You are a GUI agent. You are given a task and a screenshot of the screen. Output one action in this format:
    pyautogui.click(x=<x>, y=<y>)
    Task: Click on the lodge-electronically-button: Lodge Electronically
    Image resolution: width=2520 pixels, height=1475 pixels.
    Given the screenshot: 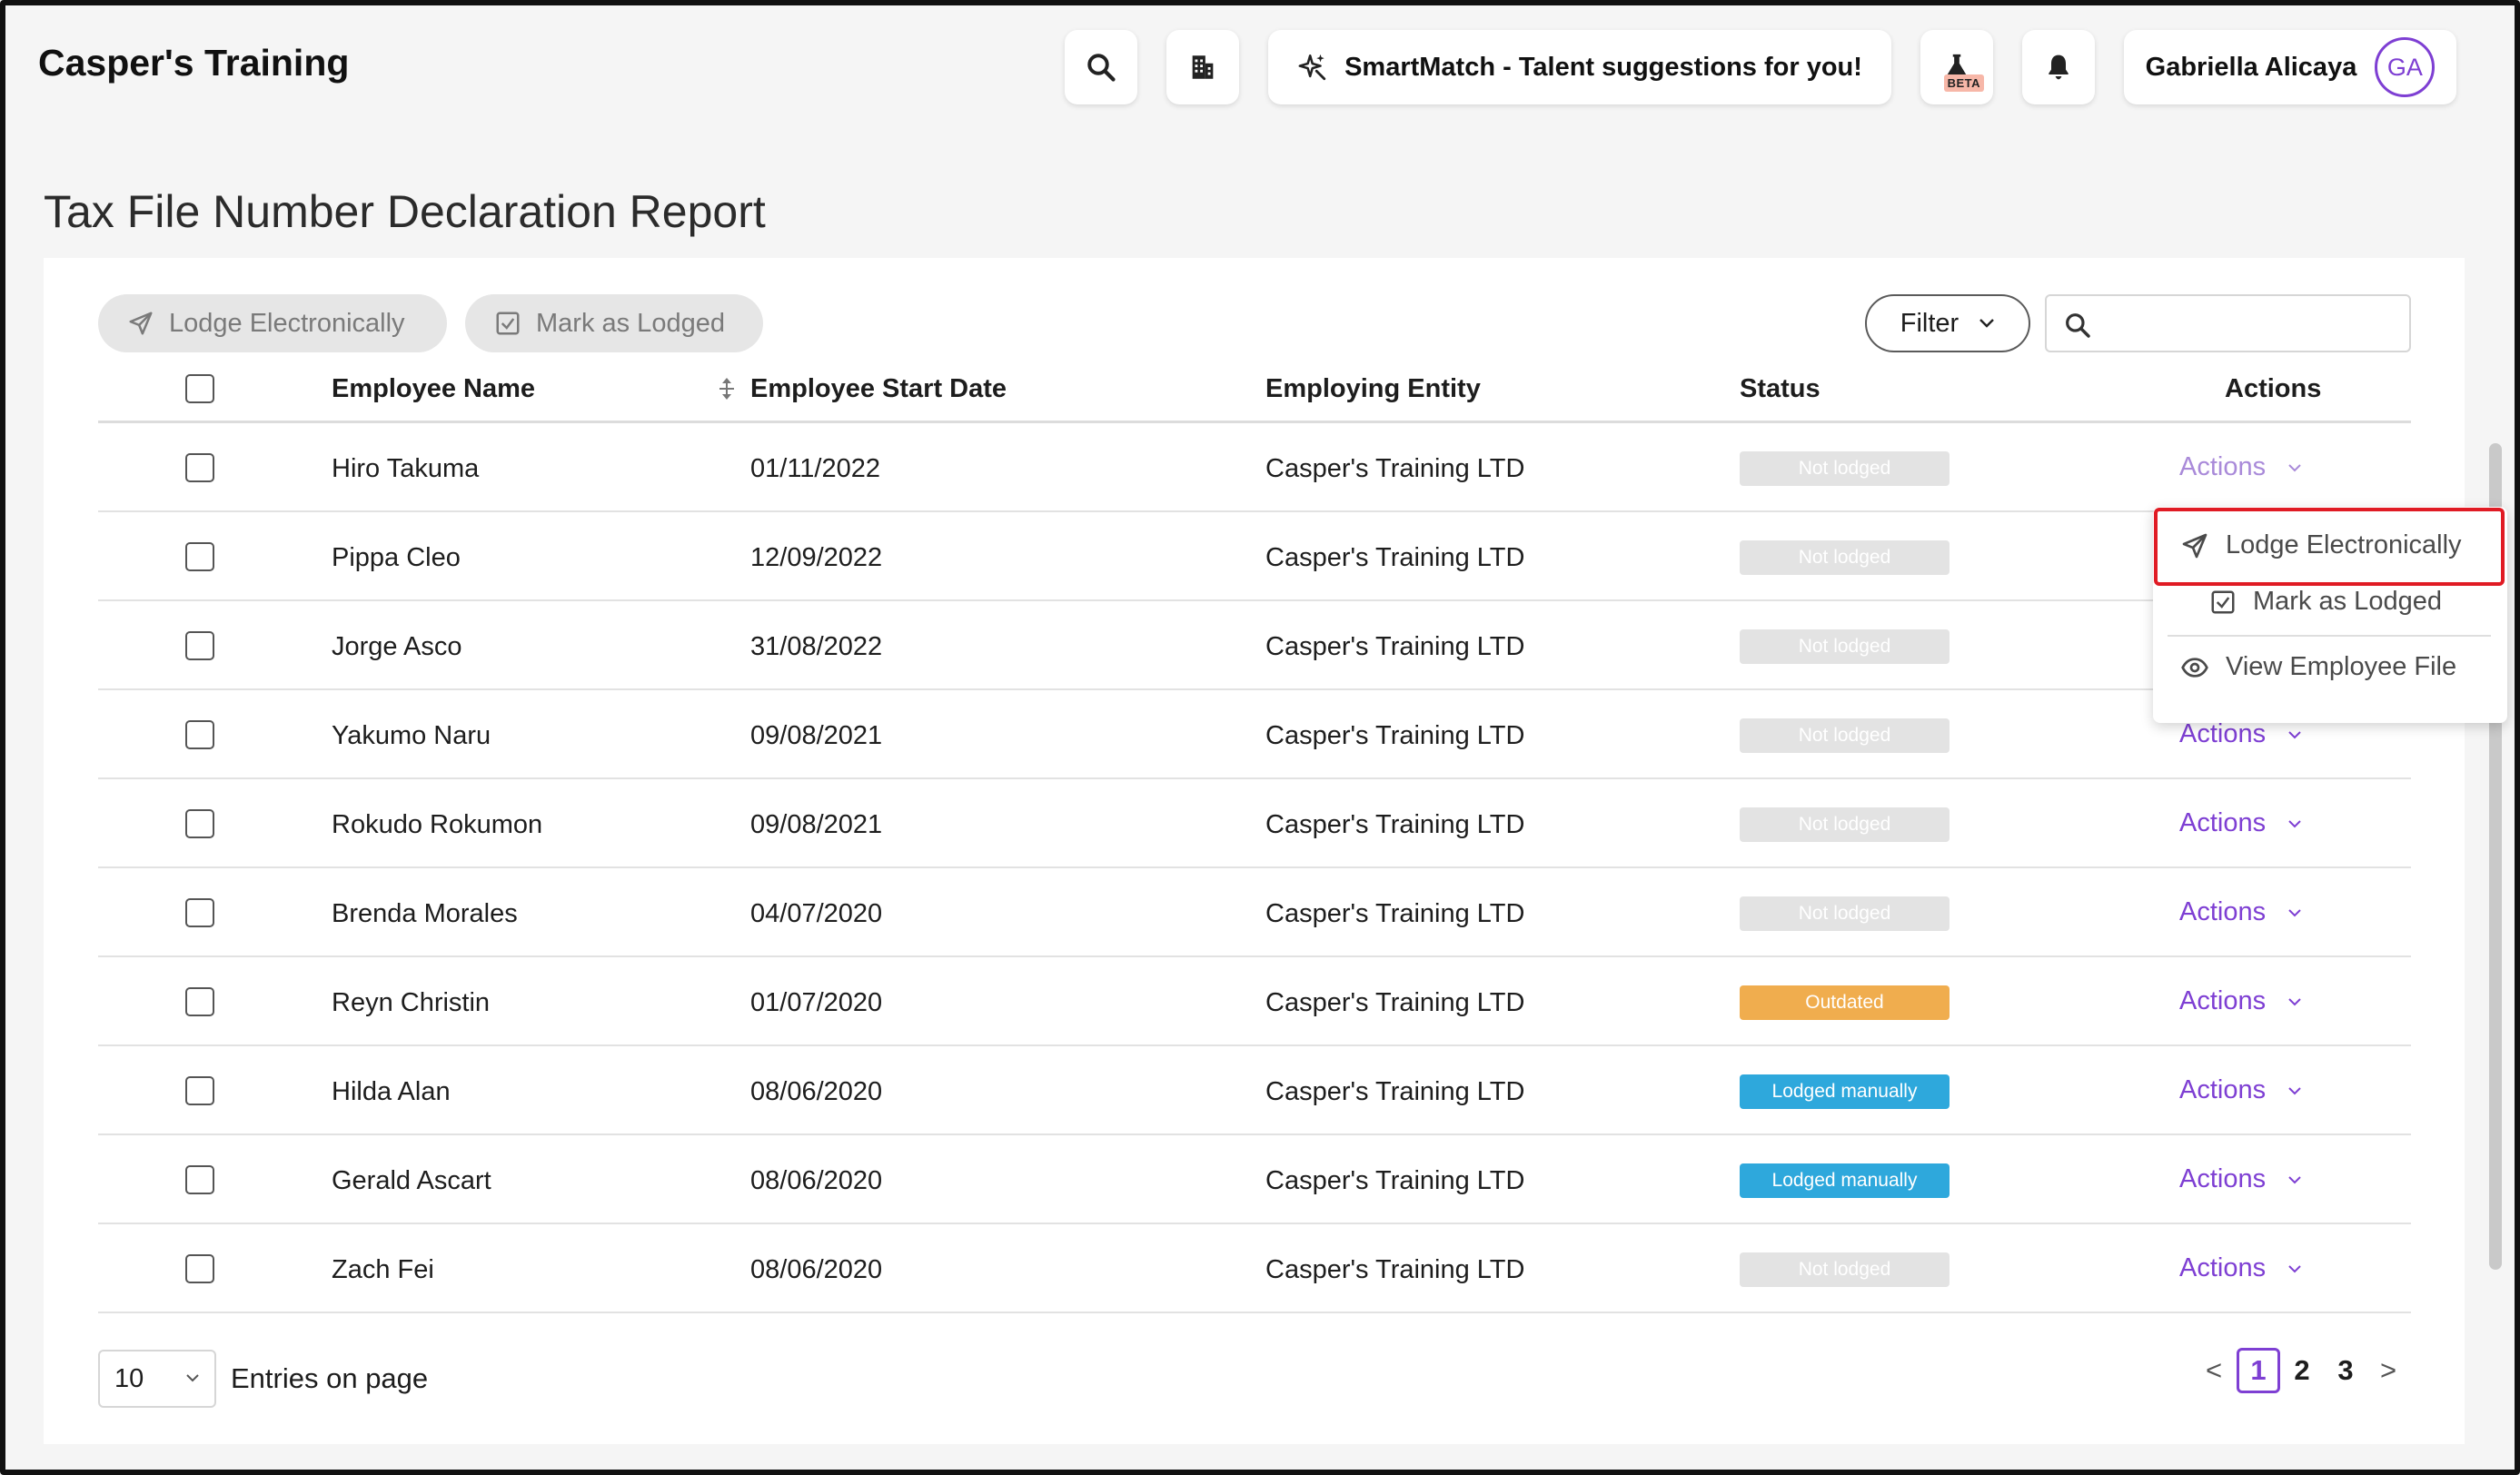 What is the action you would take?
    pyautogui.click(x=272, y=323)
    